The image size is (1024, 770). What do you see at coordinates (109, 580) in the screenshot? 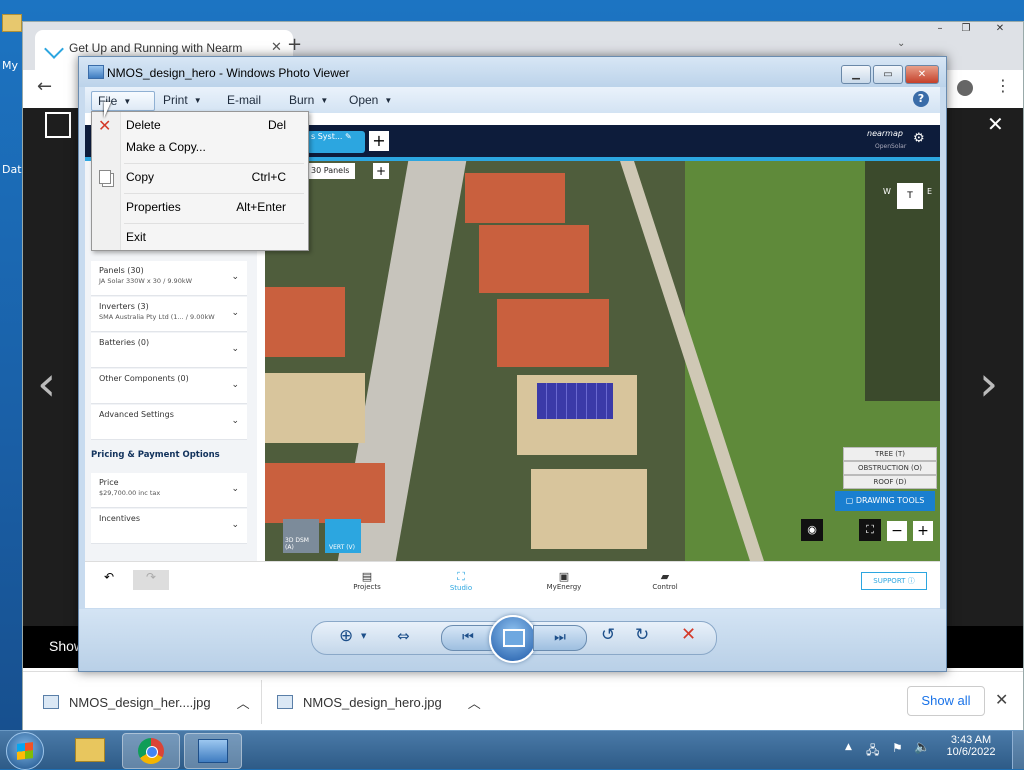
I see `undo-button: ↶` at bounding box center [109, 580].